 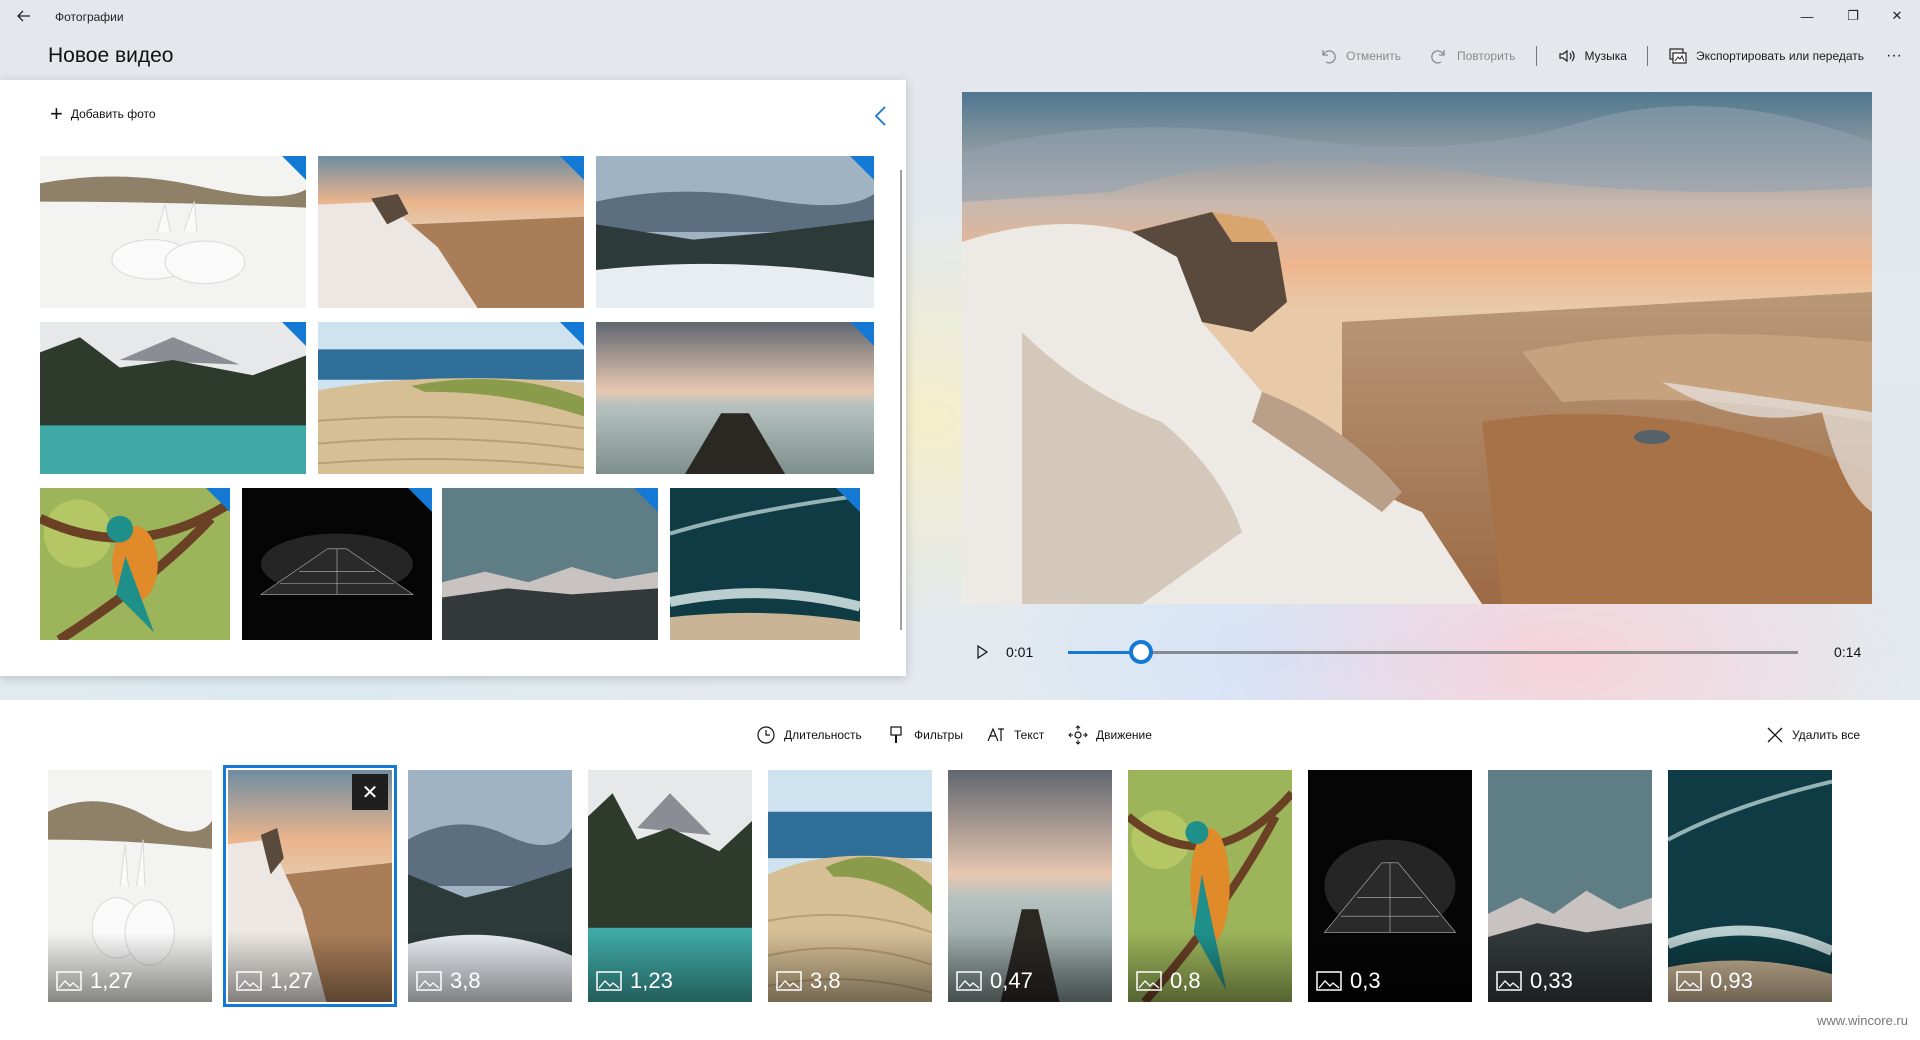 I want to click on export-button: Экспортировать или передать, so click(x=1766, y=56).